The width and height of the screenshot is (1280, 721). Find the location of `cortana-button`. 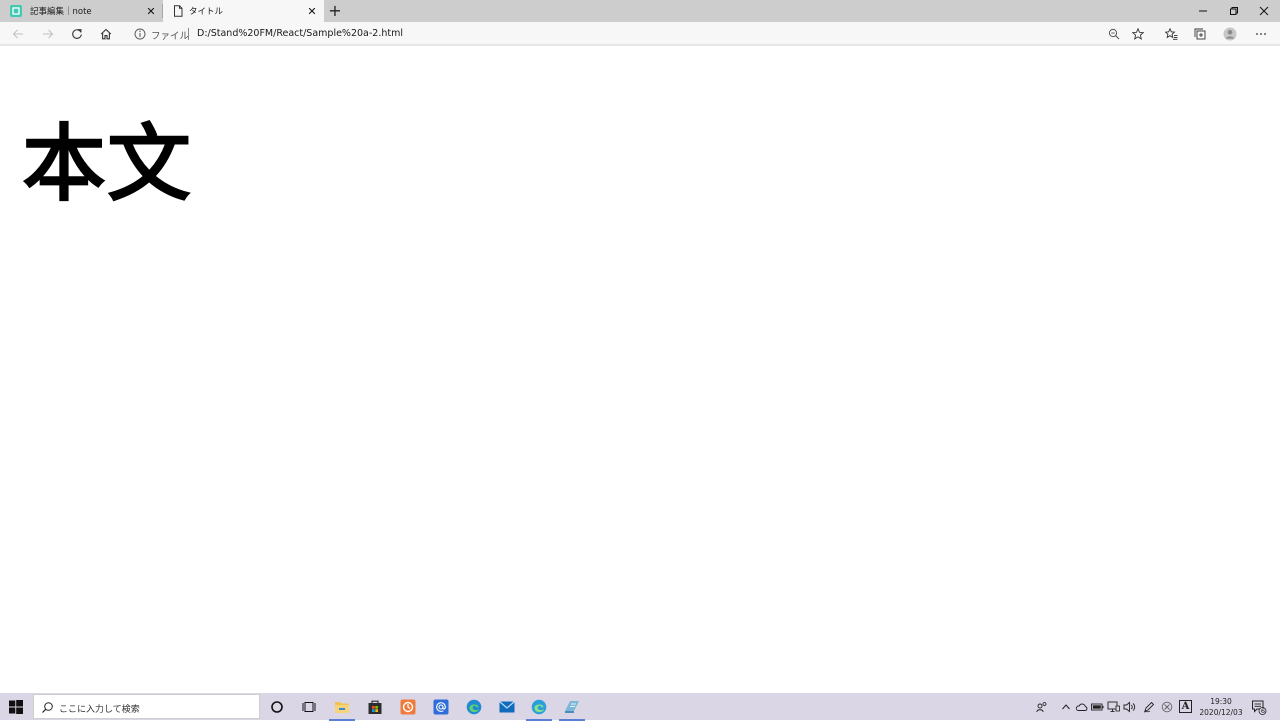

cortana-button is located at coordinates (277, 707).